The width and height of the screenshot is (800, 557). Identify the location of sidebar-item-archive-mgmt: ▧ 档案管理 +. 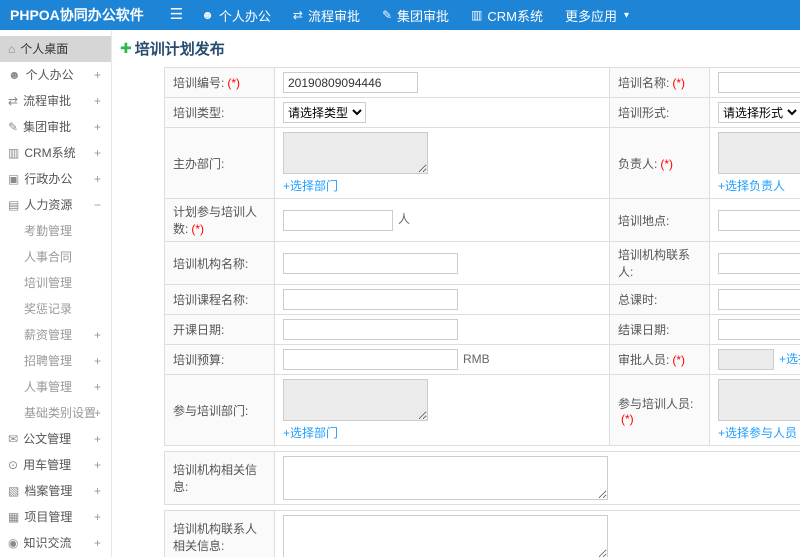
(55, 491).